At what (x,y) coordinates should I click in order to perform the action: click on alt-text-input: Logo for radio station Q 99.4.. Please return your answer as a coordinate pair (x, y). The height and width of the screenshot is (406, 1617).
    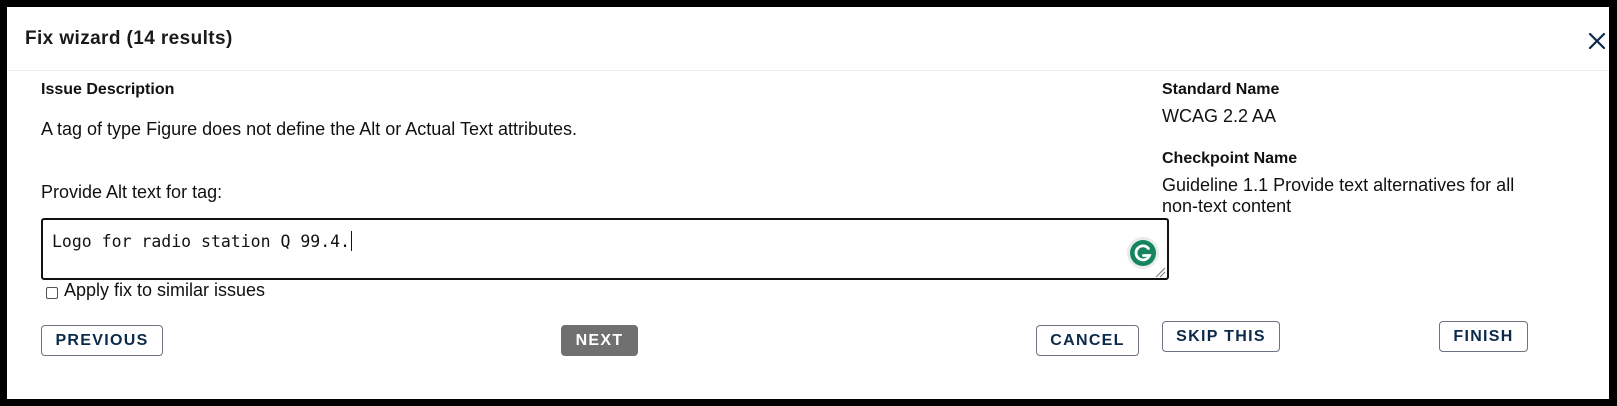
    Looking at the image, I should click on (605, 249).